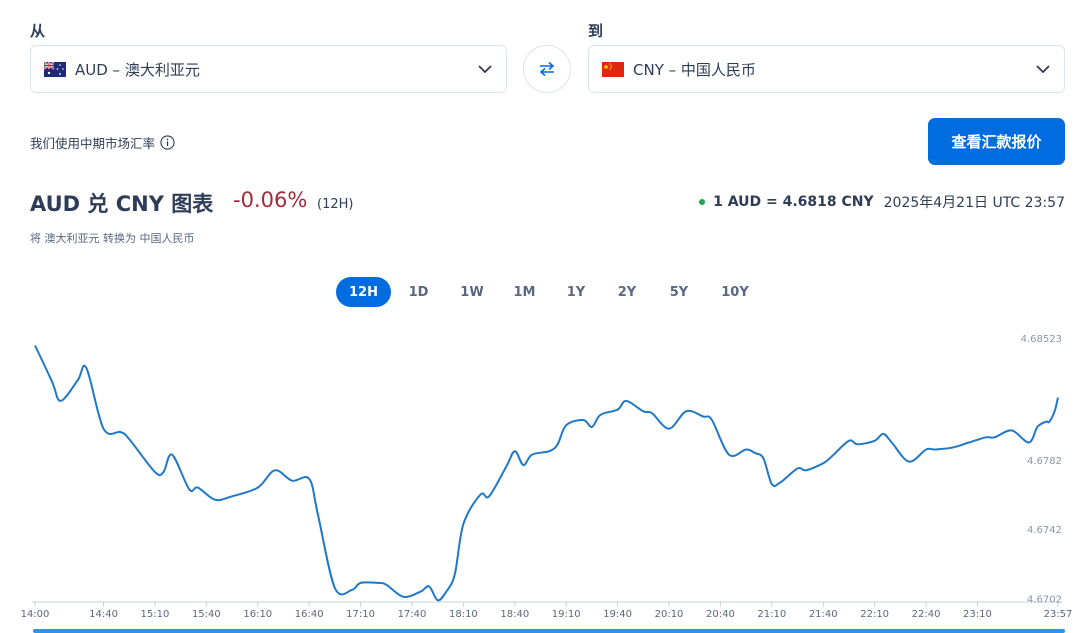 Image resolution: width=1080 pixels, height=633 pixels. Describe the element at coordinates (335, 204) in the screenshot. I see `change-period: (12H)` at that location.